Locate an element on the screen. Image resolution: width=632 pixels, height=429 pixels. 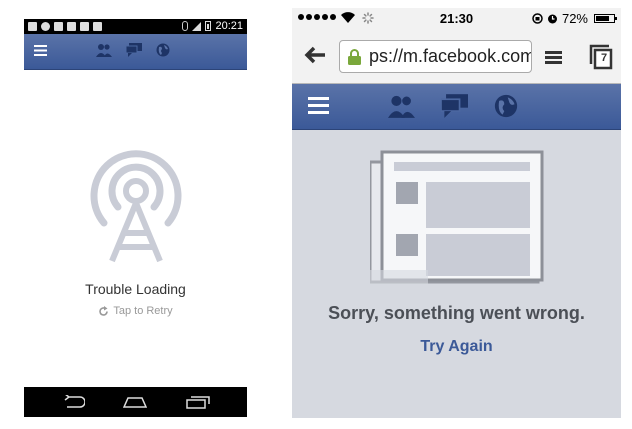
ios-facebook-navbar is located at coordinates (456, 107).